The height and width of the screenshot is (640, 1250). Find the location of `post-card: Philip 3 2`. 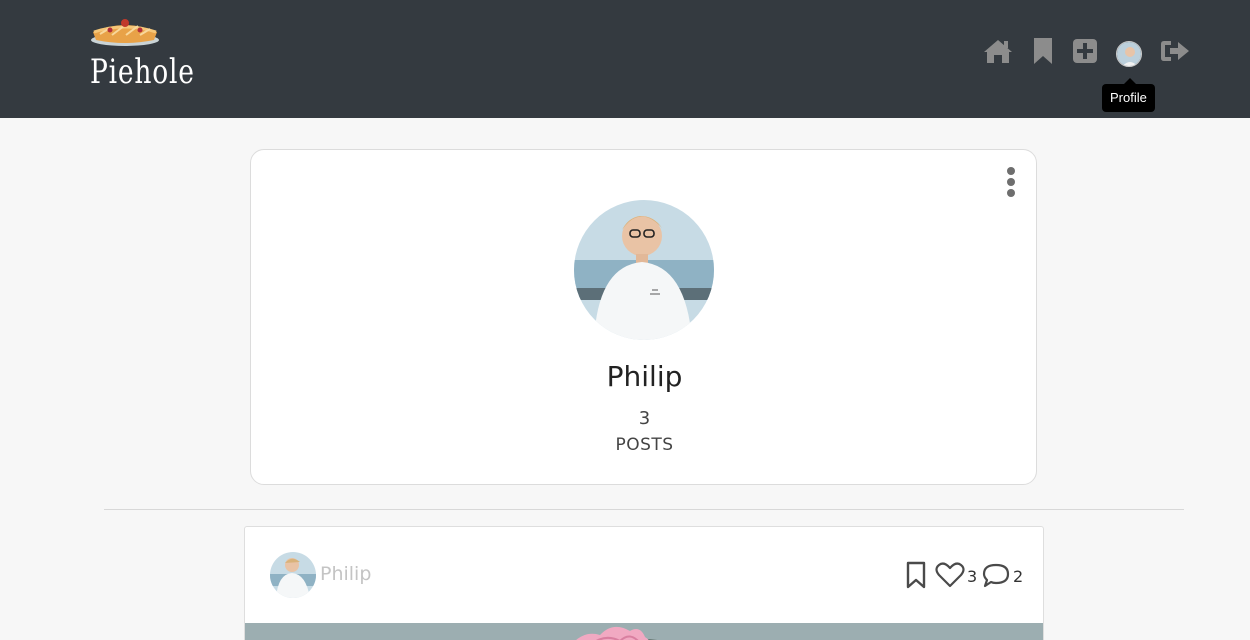

post-card: Philip 3 2 is located at coordinates (644, 583).